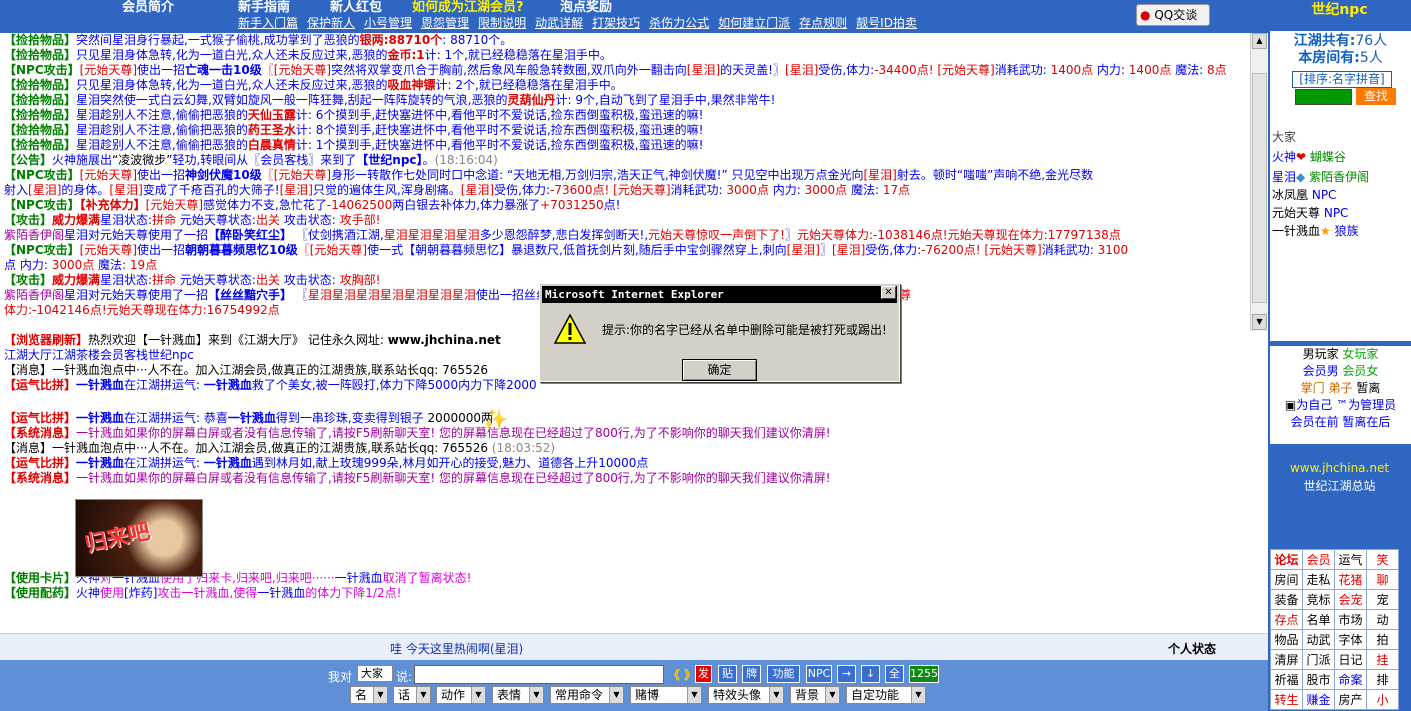 The width and height of the screenshot is (1411, 711). What do you see at coordinates (40, 433) in the screenshot?
I see `chat-segment: 【系统消息】` at bounding box center [40, 433].